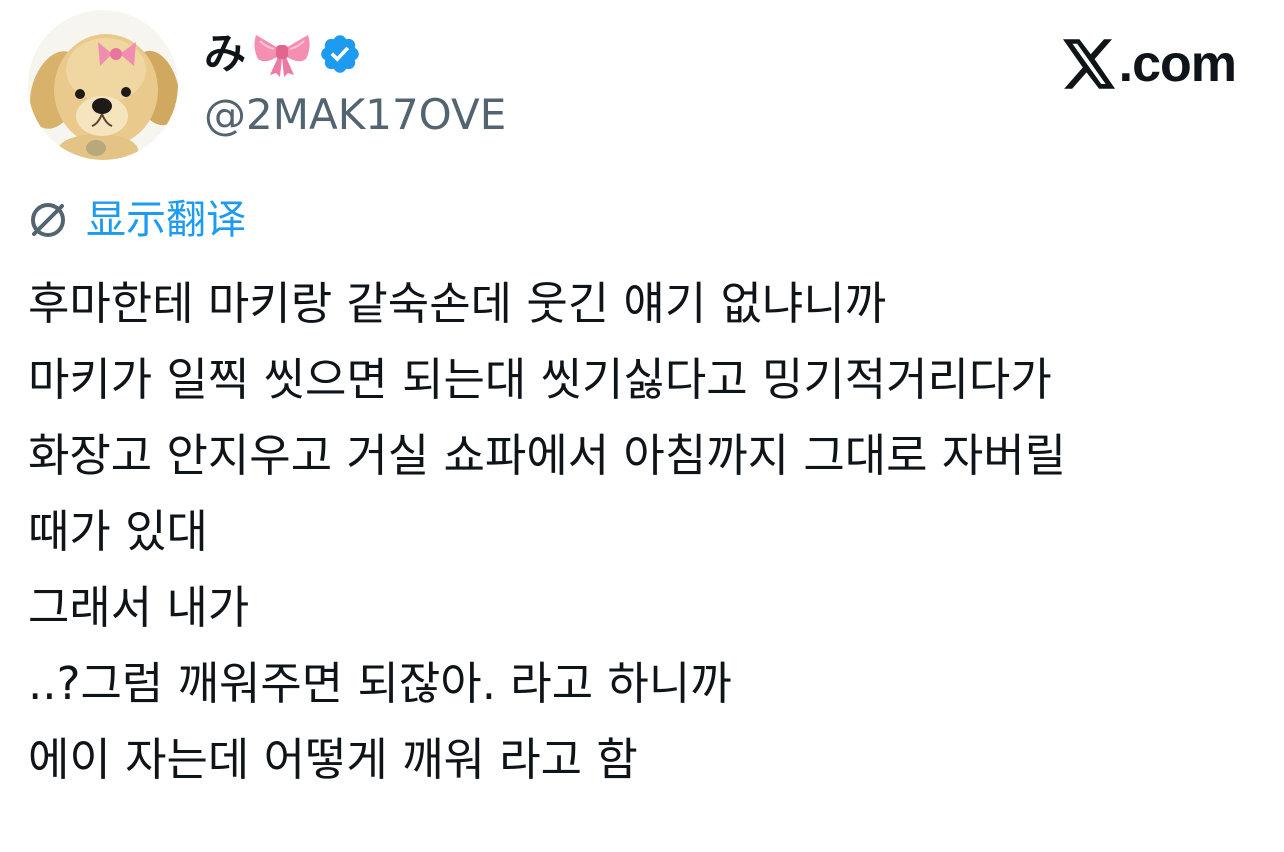 The width and height of the screenshot is (1284, 852). Describe the element at coordinates (1177, 64) in the screenshot. I see `brand-domain-text: .com` at that location.